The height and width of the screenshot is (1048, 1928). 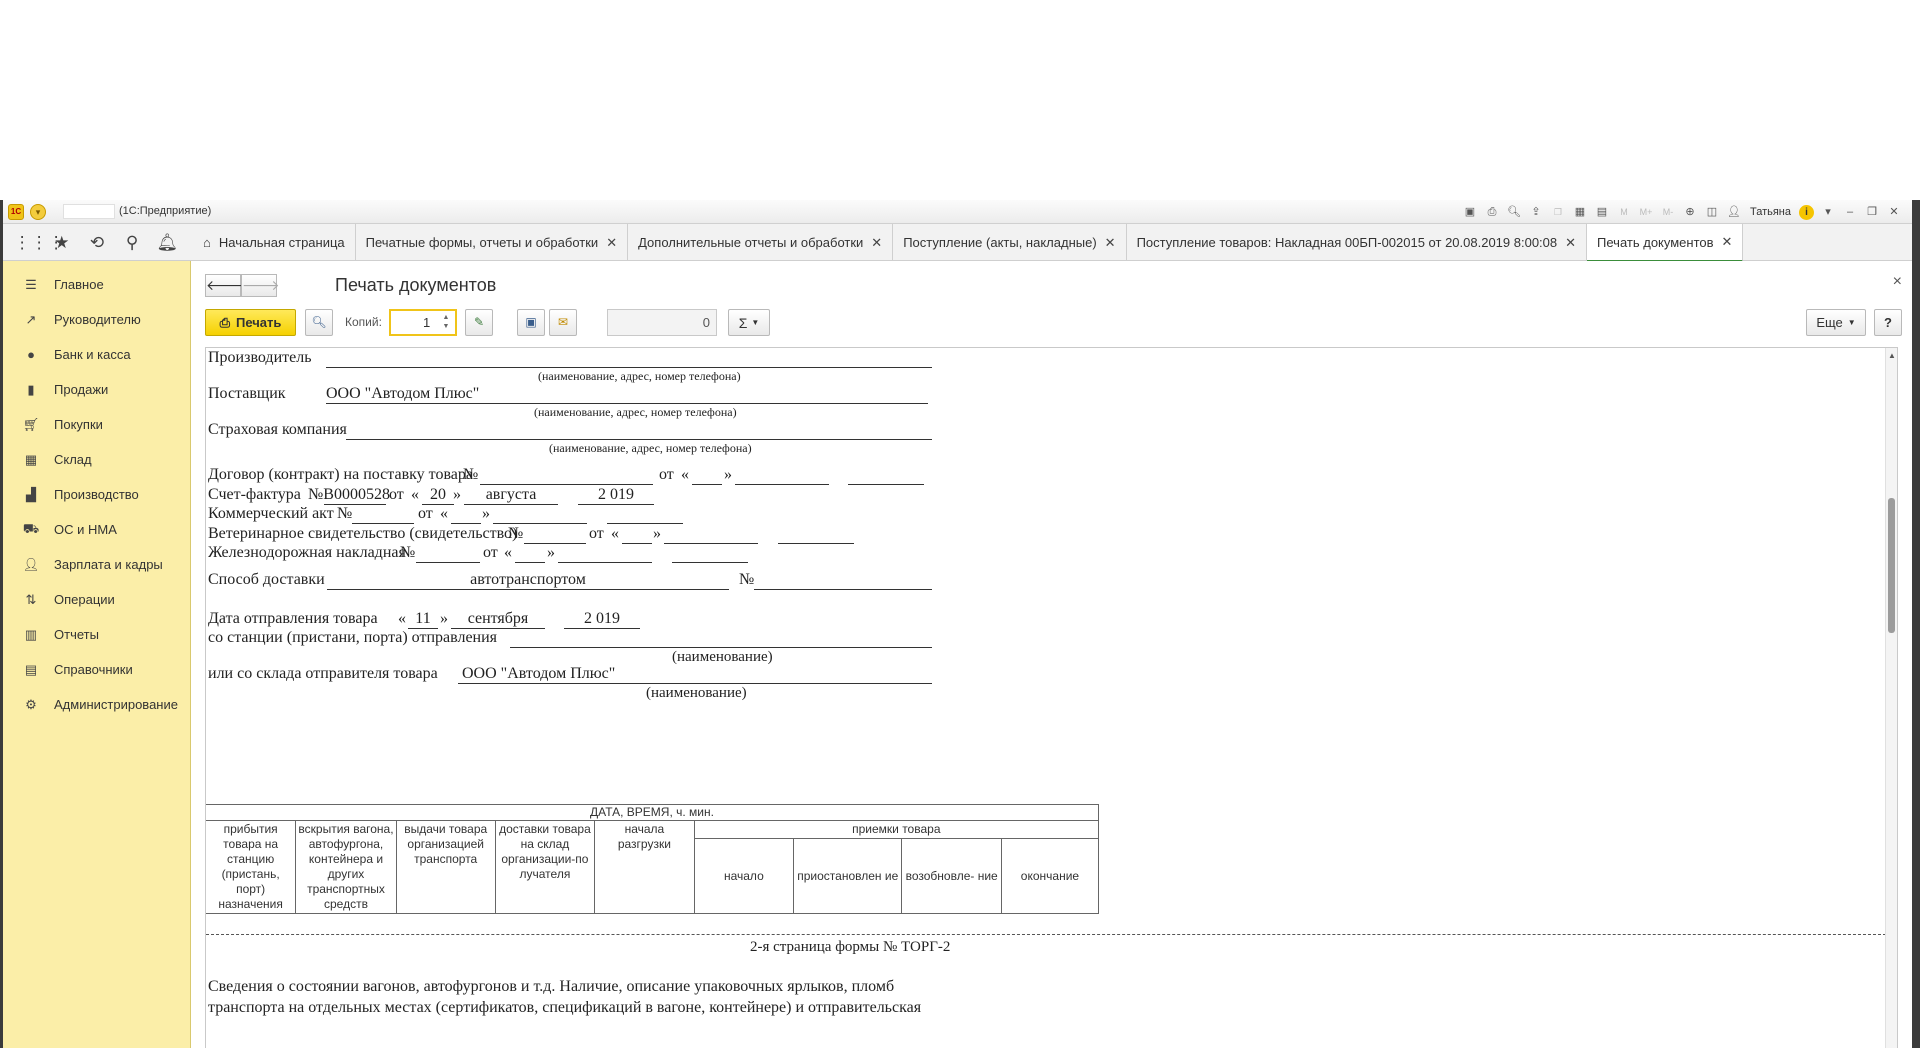 What do you see at coordinates (96, 704) in the screenshot?
I see `sidebar-item-administration: ⚙ Администрирование` at bounding box center [96, 704].